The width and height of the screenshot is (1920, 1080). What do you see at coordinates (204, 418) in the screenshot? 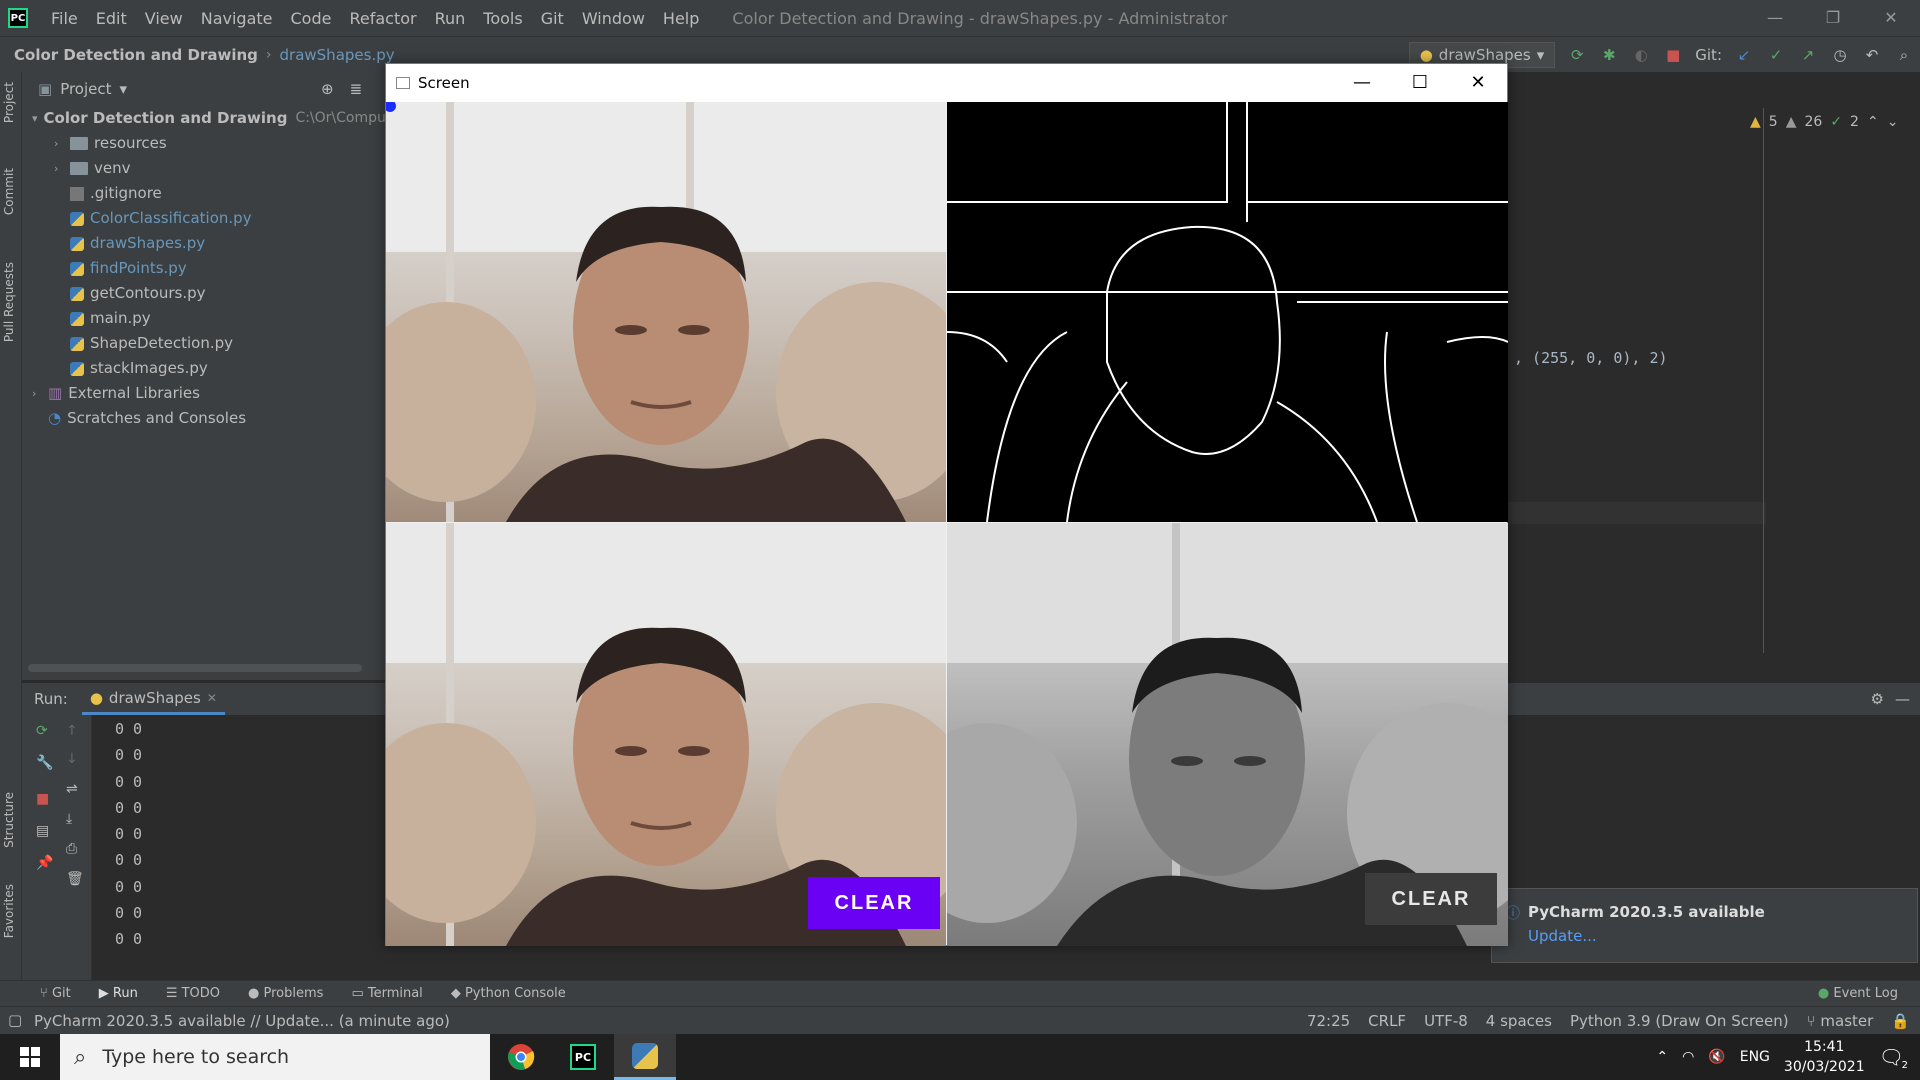
I see `tree-item-scratches: ◔ Scratches and Consoles` at bounding box center [204, 418].